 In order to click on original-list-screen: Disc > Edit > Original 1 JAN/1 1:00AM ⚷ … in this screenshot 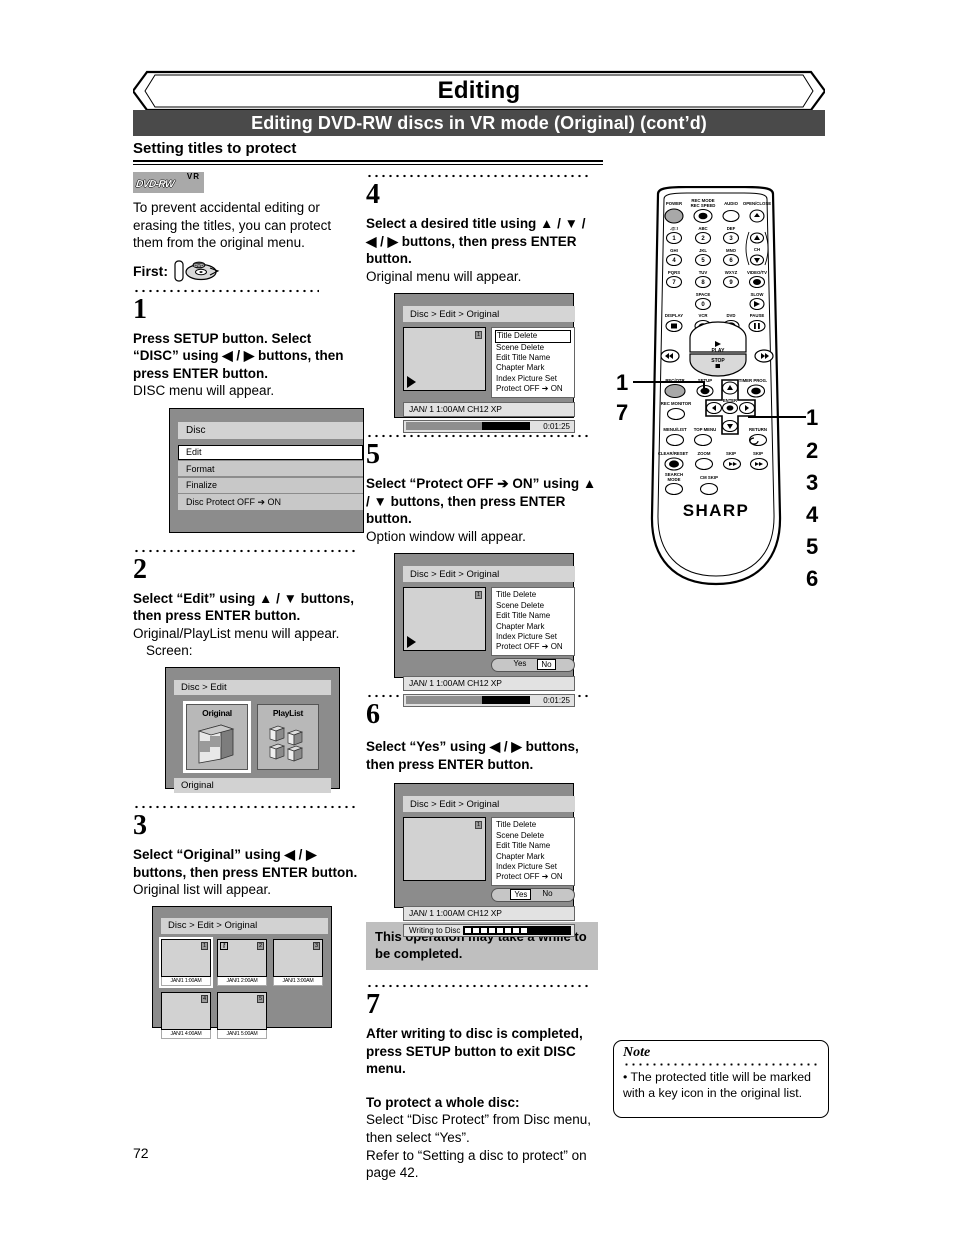, I will do `click(242, 972)`.